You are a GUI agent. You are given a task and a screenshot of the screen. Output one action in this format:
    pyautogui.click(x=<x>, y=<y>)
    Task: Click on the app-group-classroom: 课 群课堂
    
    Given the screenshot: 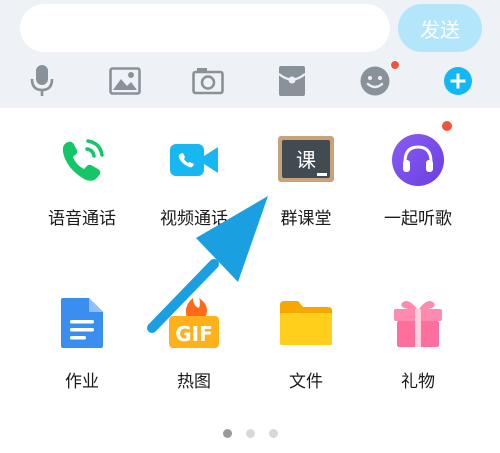 What is the action you would take?
    pyautogui.click(x=306, y=179)
    